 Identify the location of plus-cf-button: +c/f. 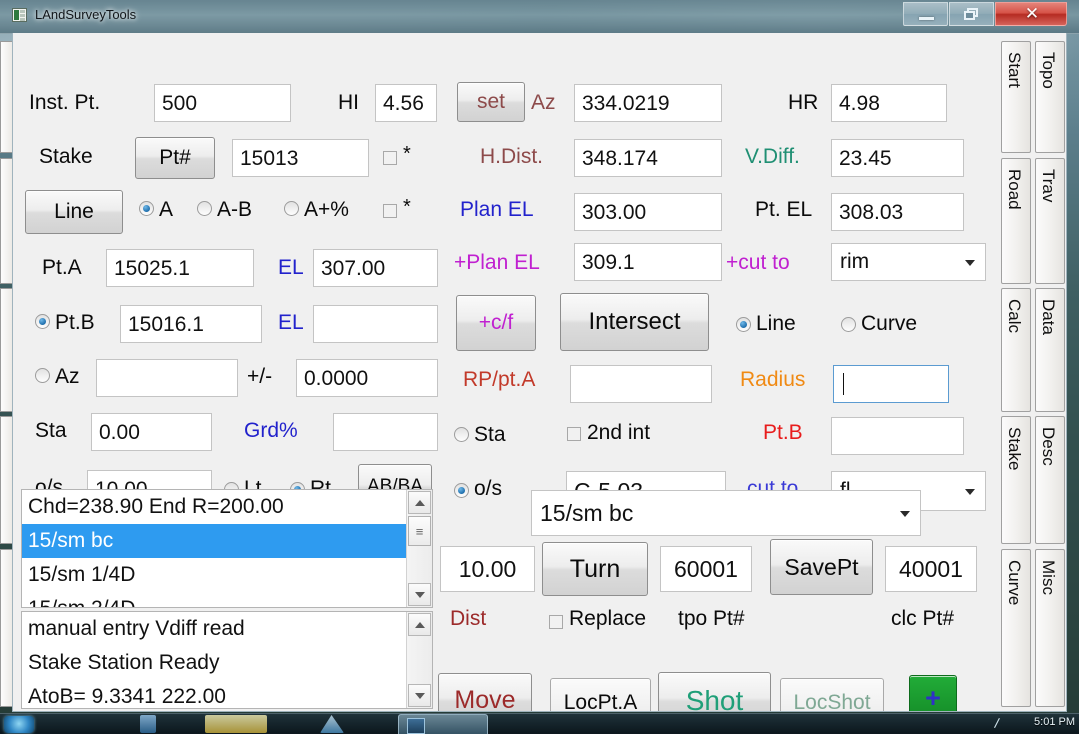
(496, 323).